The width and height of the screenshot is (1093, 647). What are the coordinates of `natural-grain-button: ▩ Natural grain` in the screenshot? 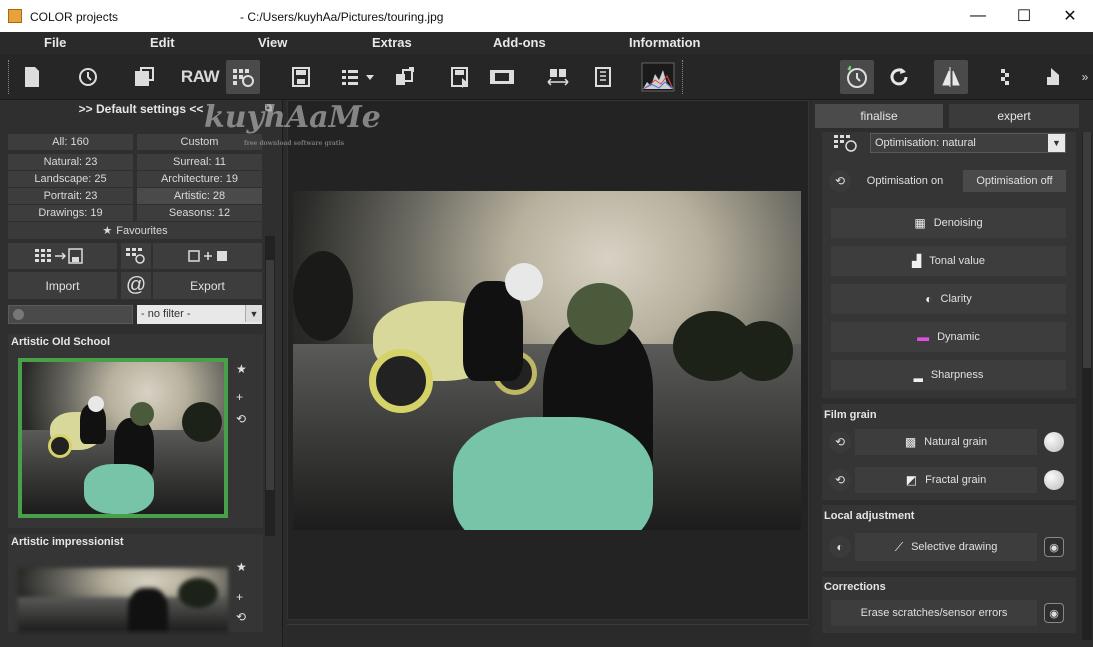 It's located at (946, 442).